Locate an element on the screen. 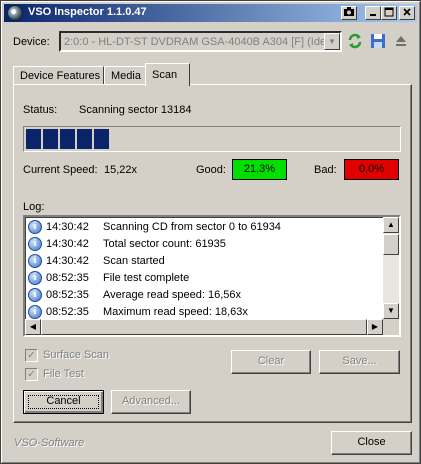 This screenshot has height=464, width=421. chevron-down-icon: ▼ is located at coordinates (332, 41).